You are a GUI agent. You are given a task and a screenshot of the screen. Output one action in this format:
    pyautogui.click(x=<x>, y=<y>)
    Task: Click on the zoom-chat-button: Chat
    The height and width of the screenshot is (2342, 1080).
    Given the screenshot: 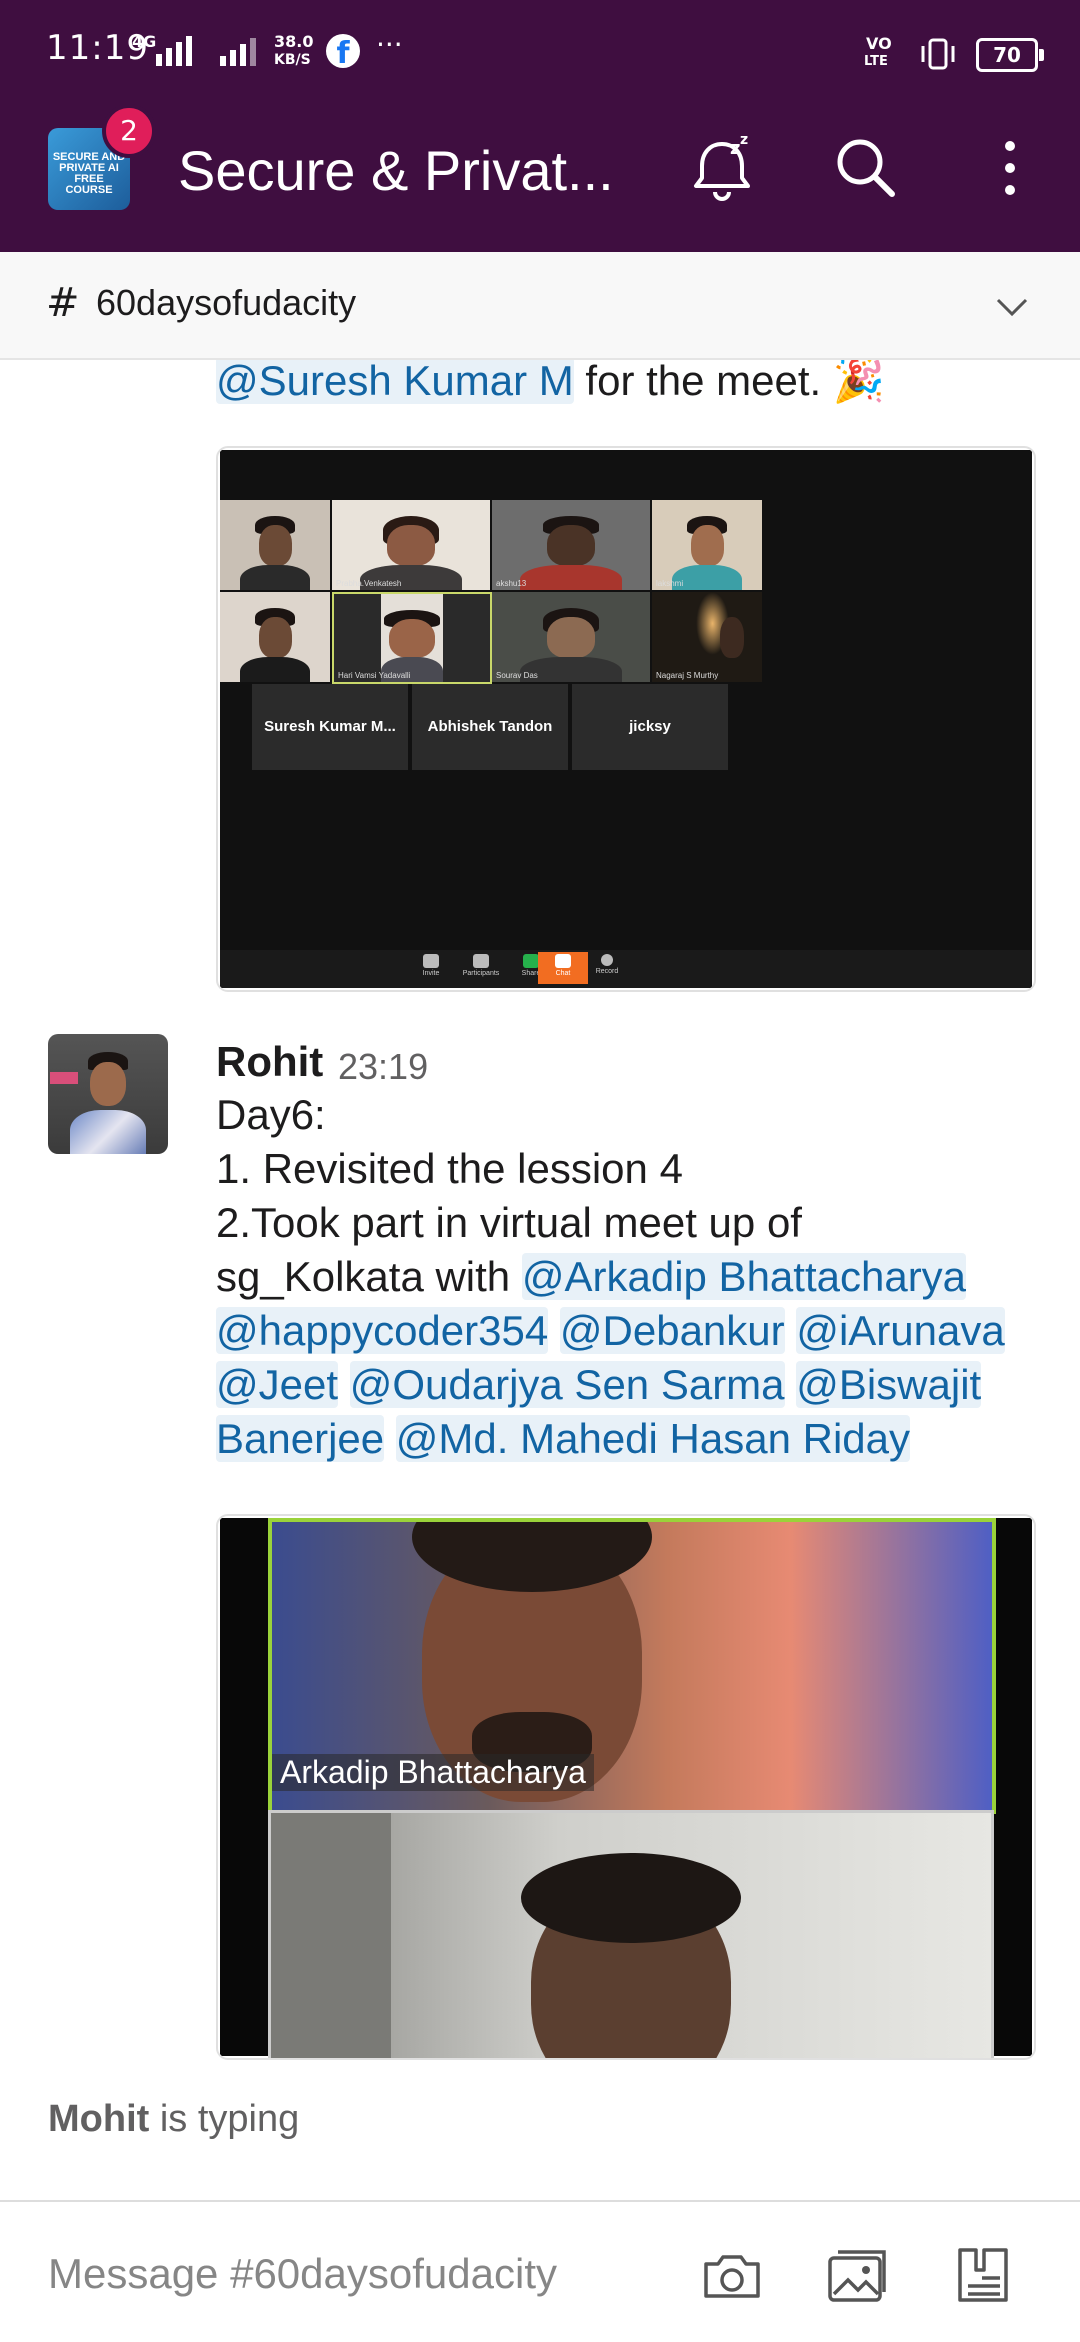 What is the action you would take?
    pyautogui.click(x=563, y=968)
    